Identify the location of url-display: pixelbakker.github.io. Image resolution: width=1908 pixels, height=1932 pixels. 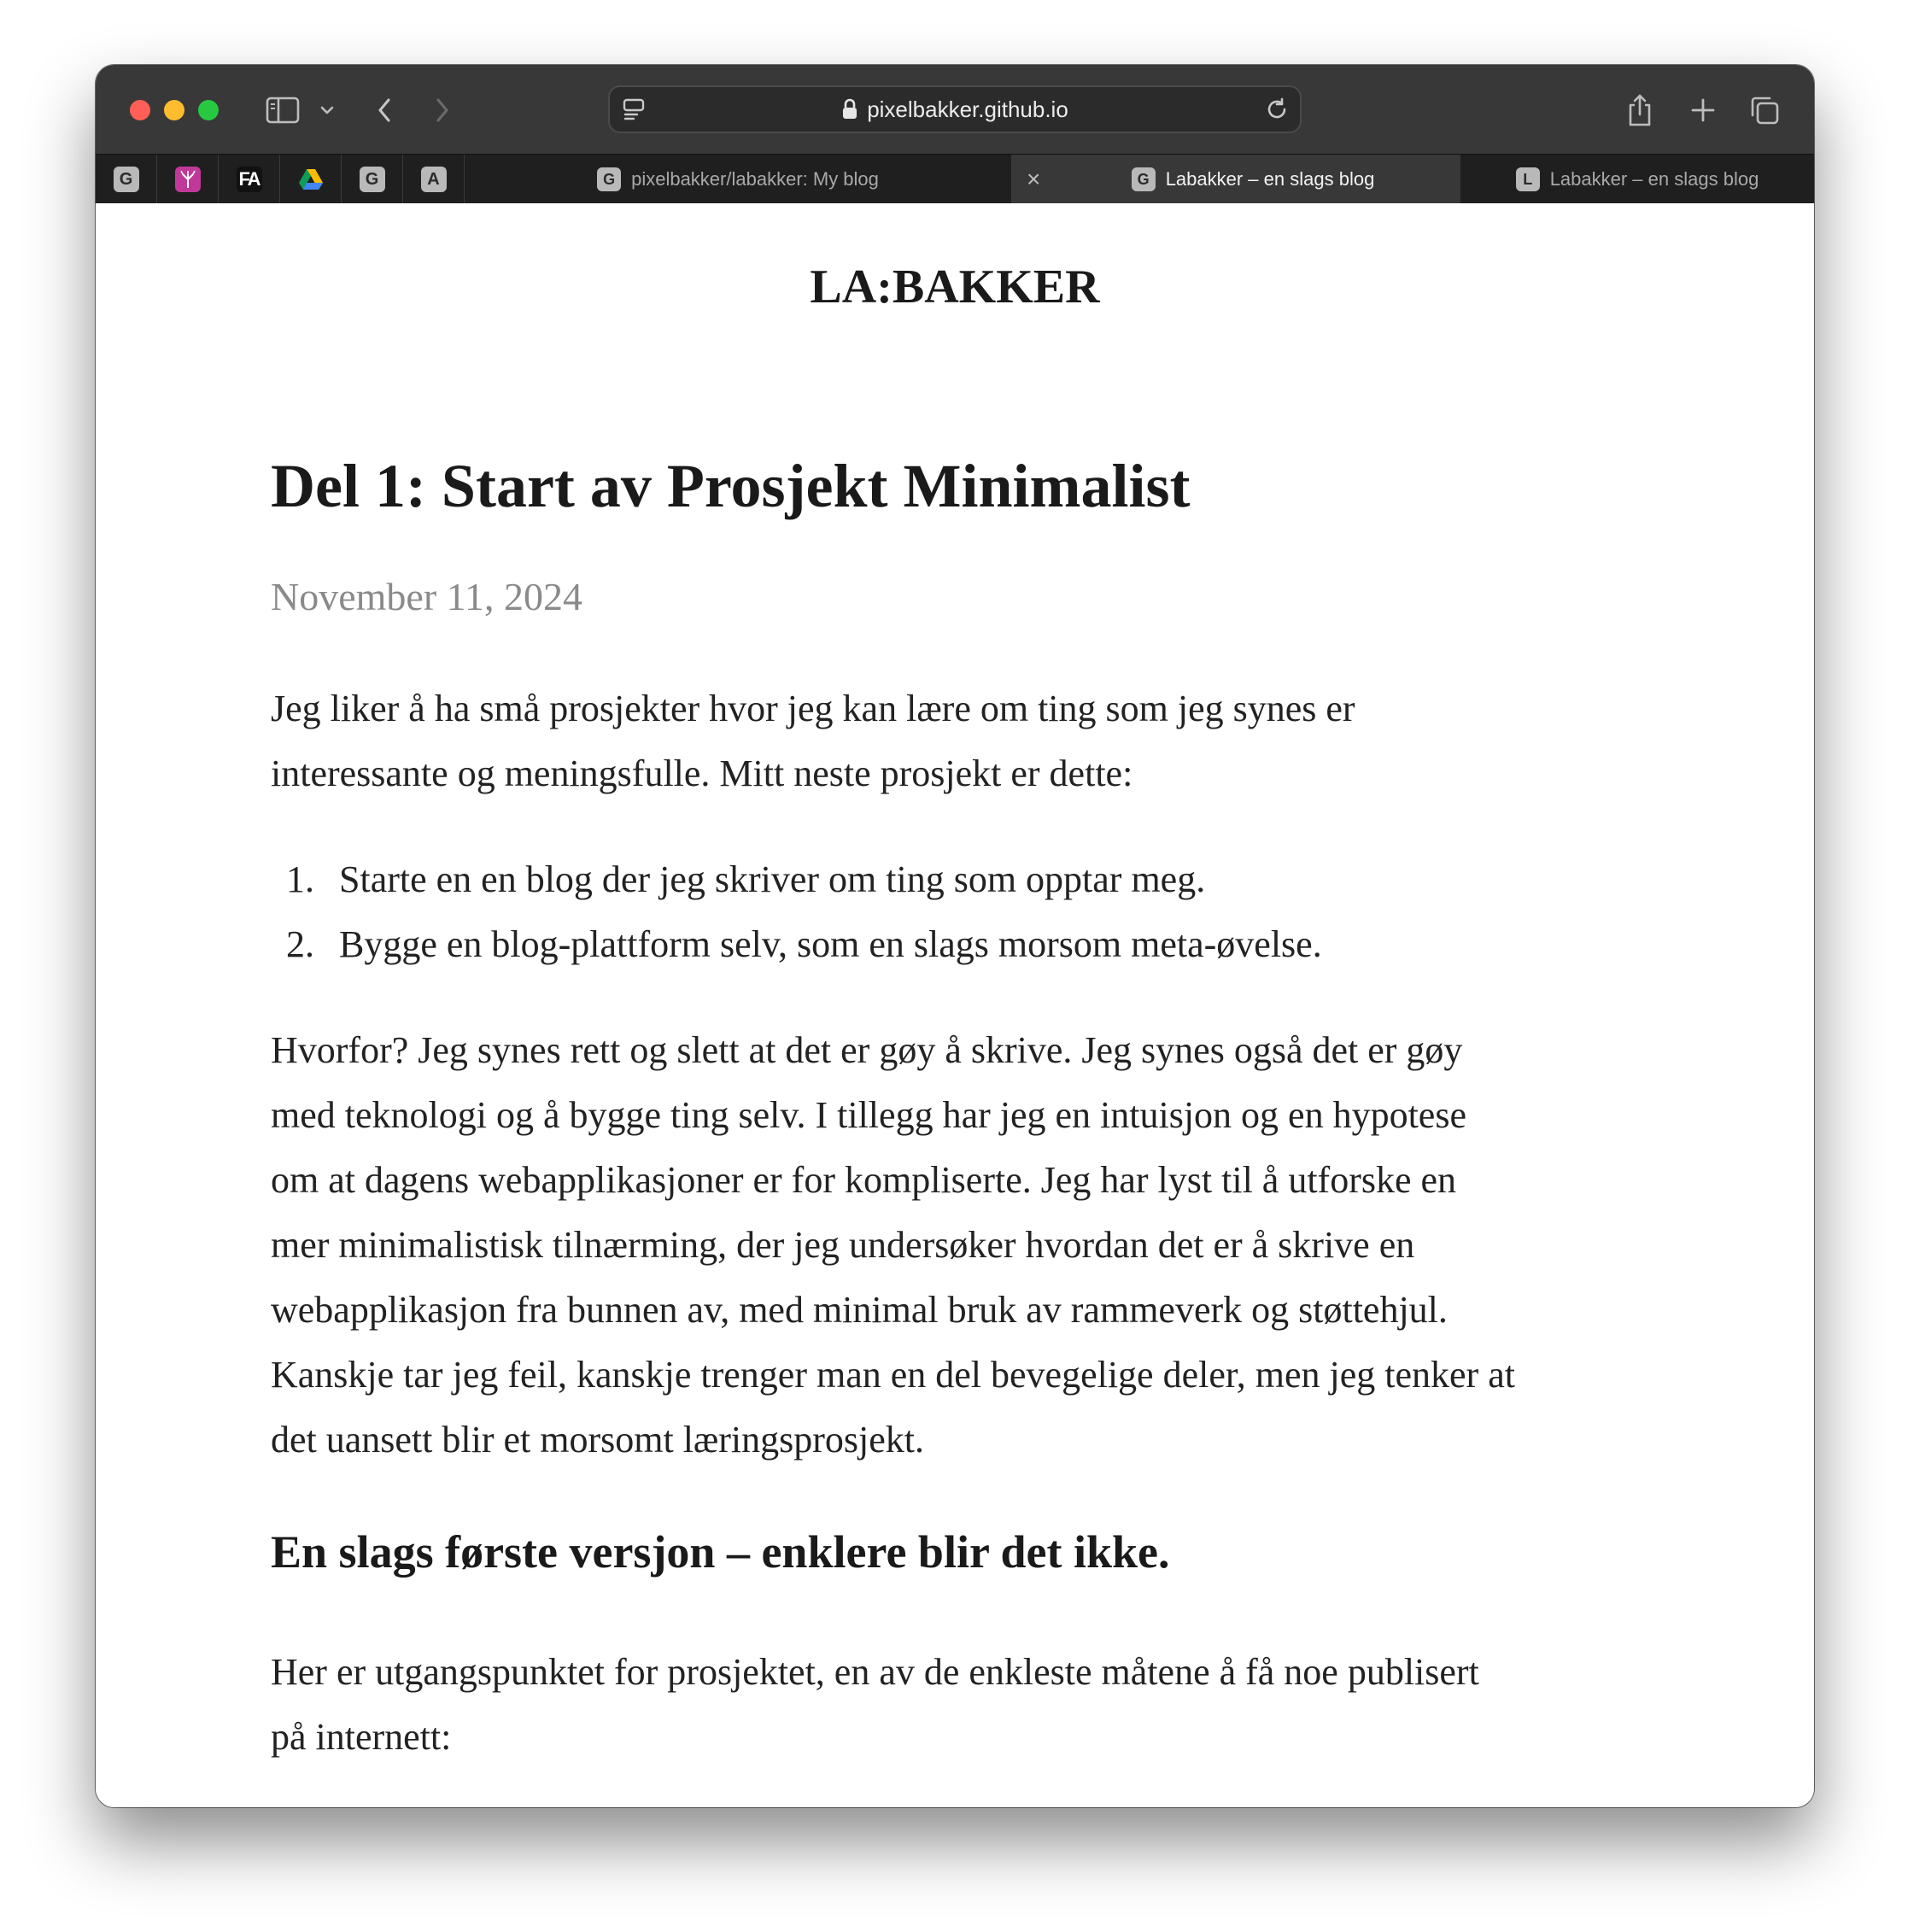
(955, 109).